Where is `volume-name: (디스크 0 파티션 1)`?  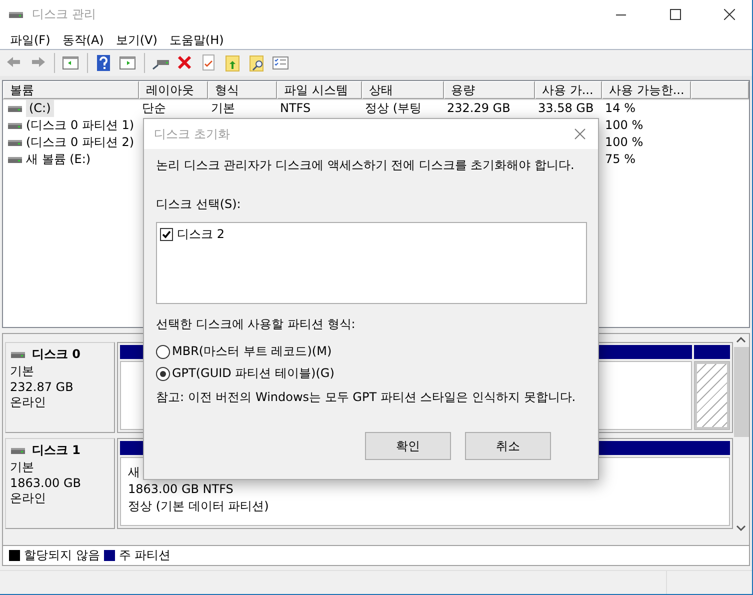 volume-name: (디스크 0 파티션 1) is located at coordinates (80, 125).